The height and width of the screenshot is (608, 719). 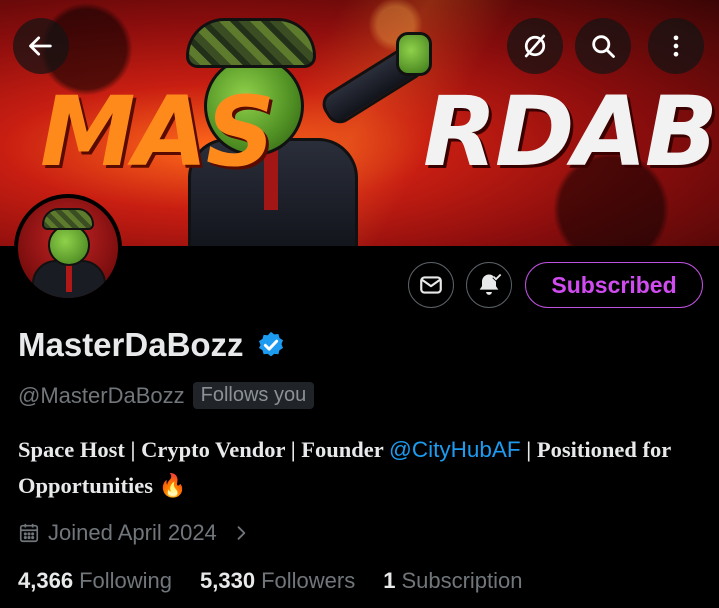 I want to click on avatar, so click(x=68, y=248).